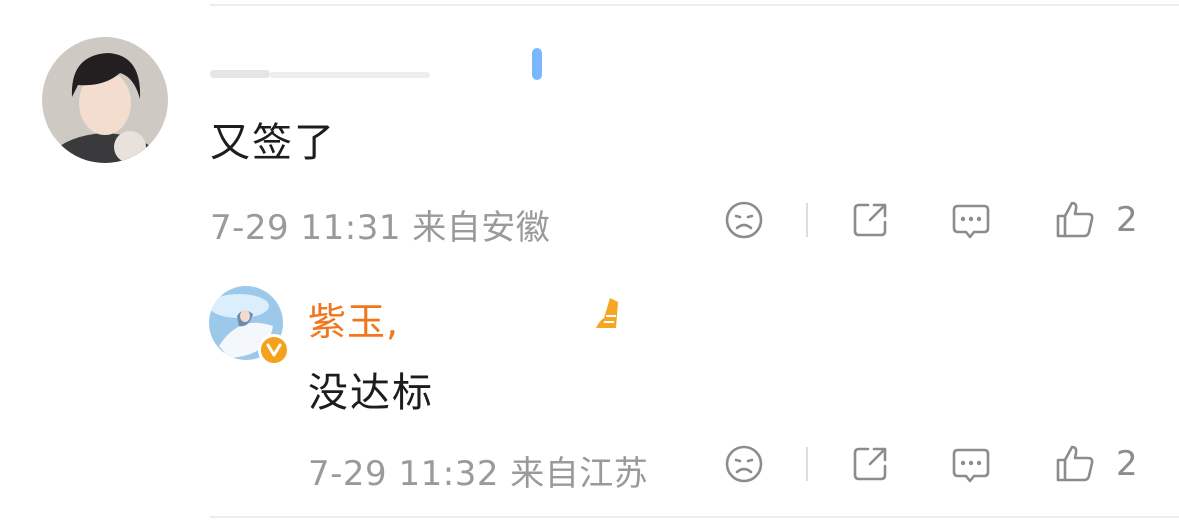 This screenshot has height=524, width=1179. Describe the element at coordinates (273, 143) in the screenshot. I see `comment-text: 又签了` at that location.